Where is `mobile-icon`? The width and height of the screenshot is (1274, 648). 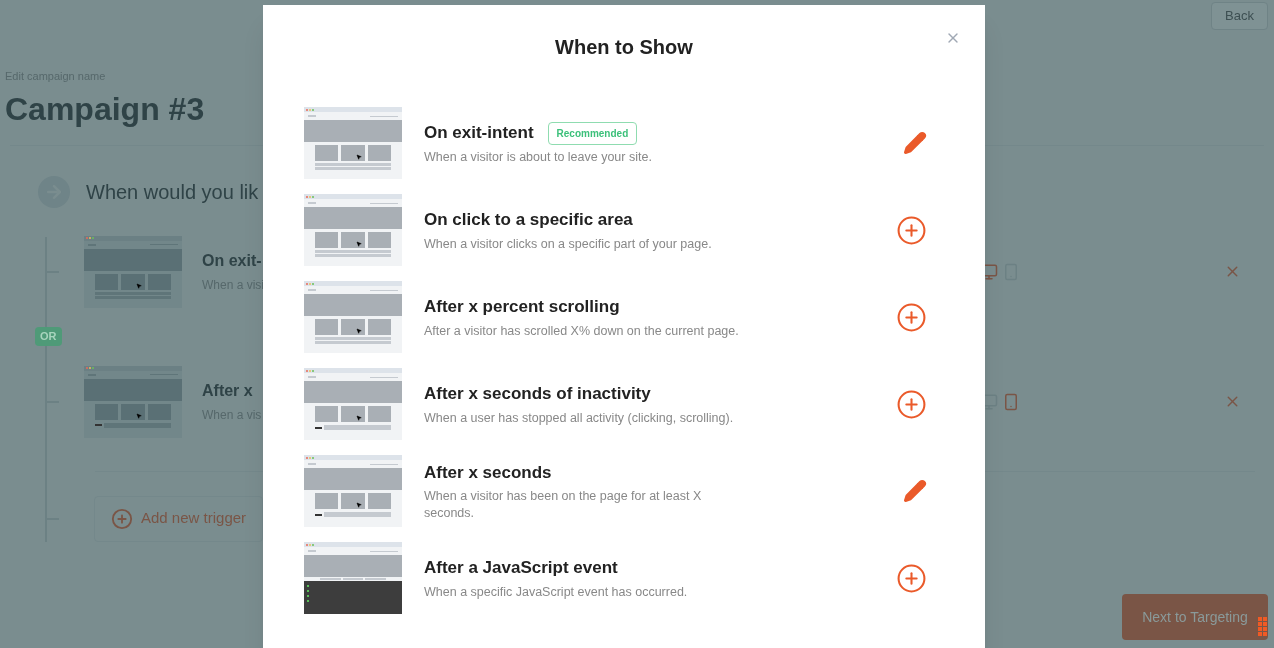
mobile-icon is located at coordinates (1011, 401).